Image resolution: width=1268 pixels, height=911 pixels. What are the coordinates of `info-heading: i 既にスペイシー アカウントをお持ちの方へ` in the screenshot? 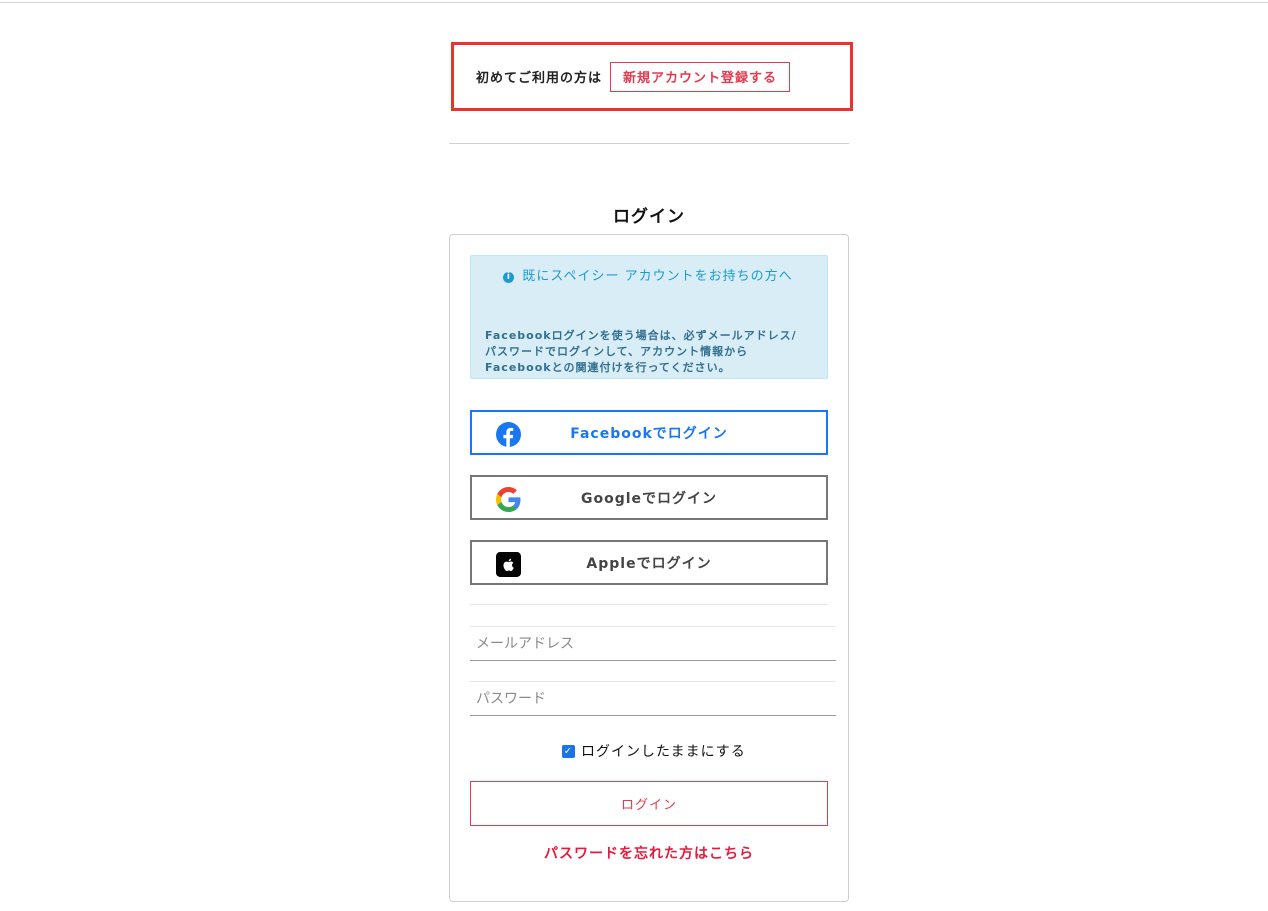 It's located at (648, 276).